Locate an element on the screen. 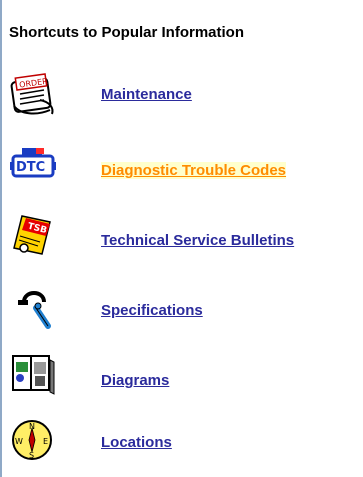 Image resolution: width=363 pixels, height=477 pixels. svg-text: W is located at coordinates (19, 441).